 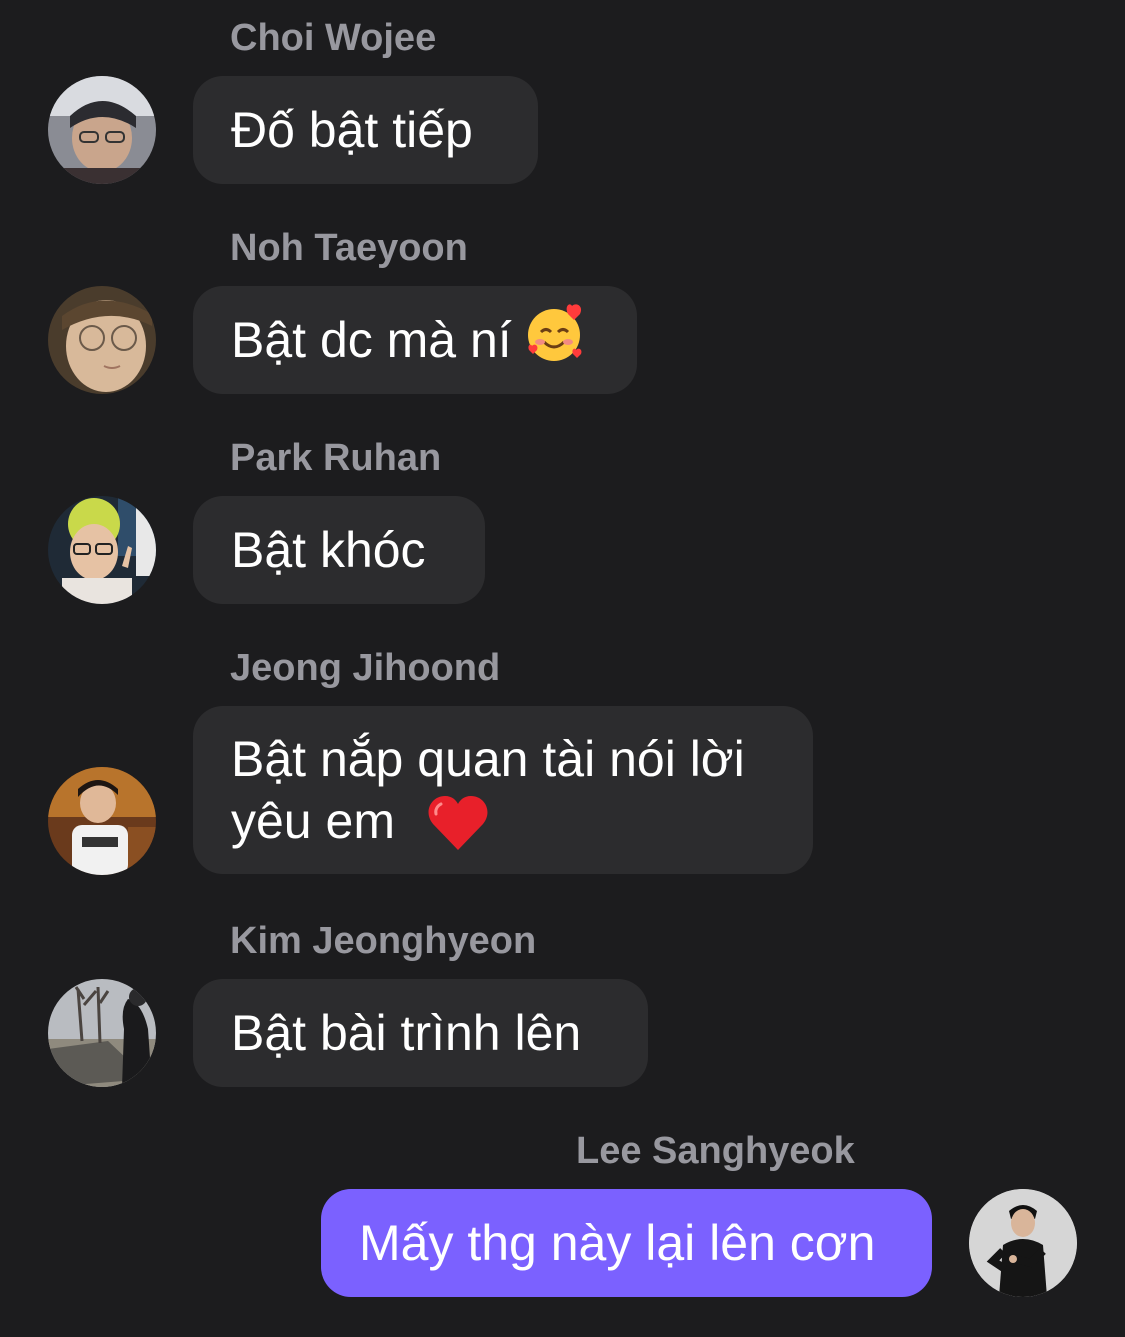 I want to click on message-bubble-outgoing: Mấy thg này lại lên cơn, so click(x=626, y=1243).